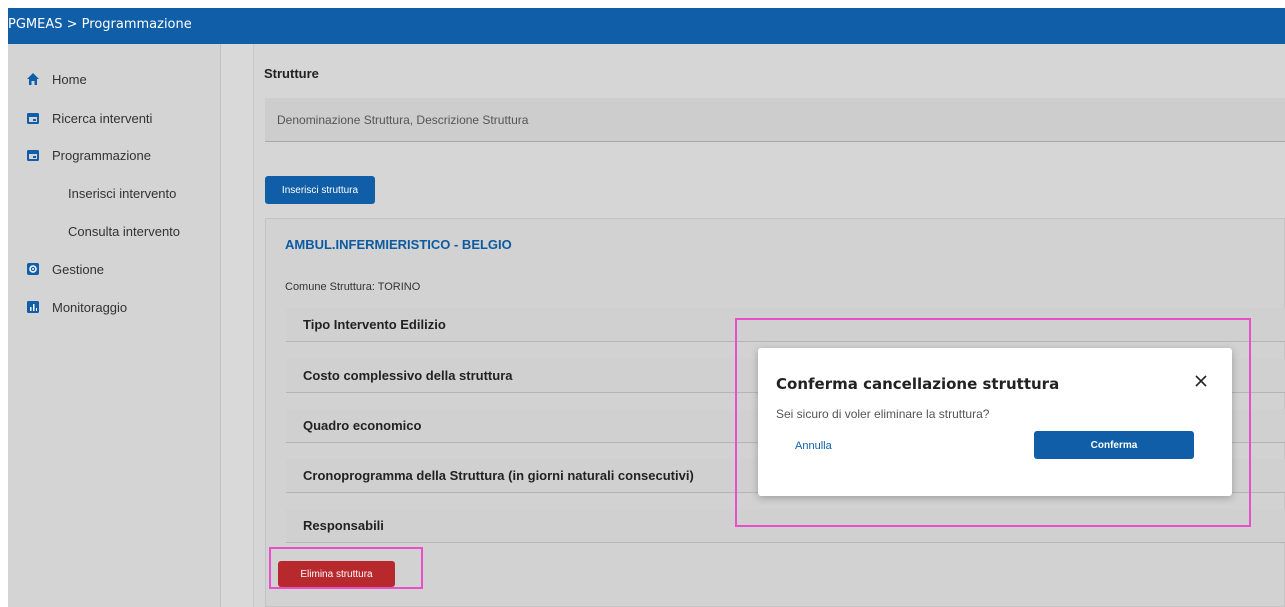 The width and height of the screenshot is (1285, 607). I want to click on confirm-button: Conferma, so click(1114, 445).